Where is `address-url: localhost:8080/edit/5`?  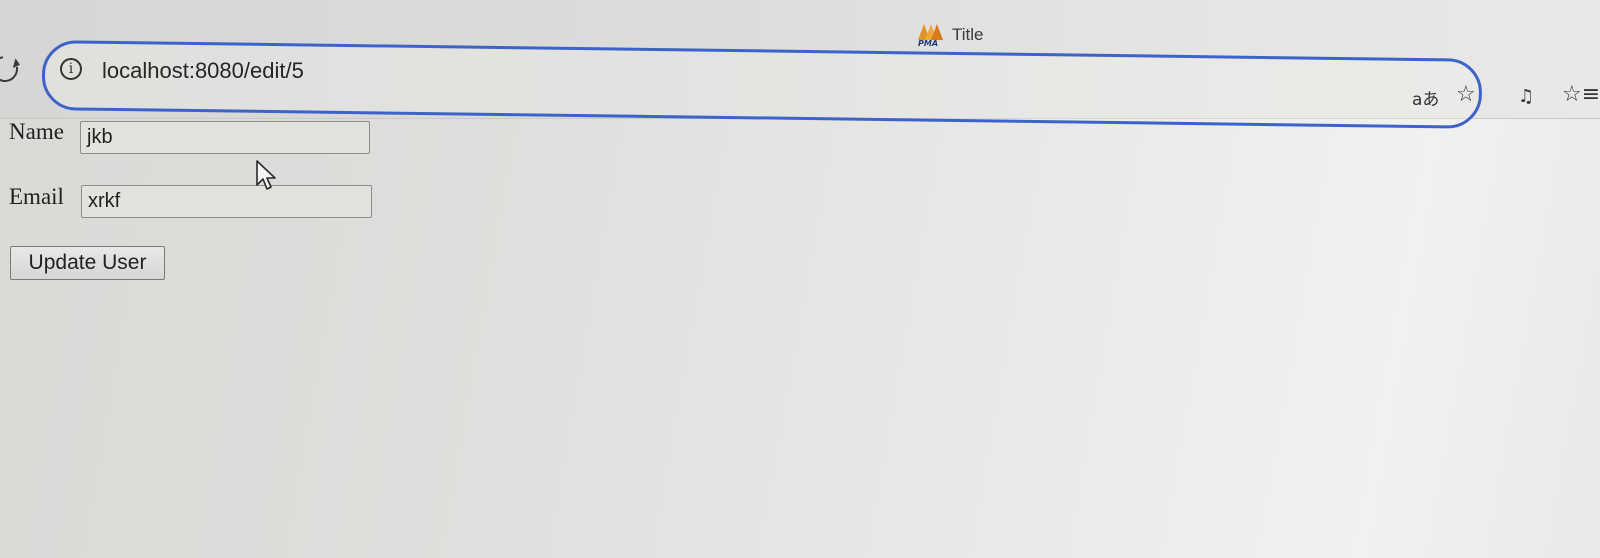 address-url: localhost:8080/edit/5 is located at coordinates (203, 71).